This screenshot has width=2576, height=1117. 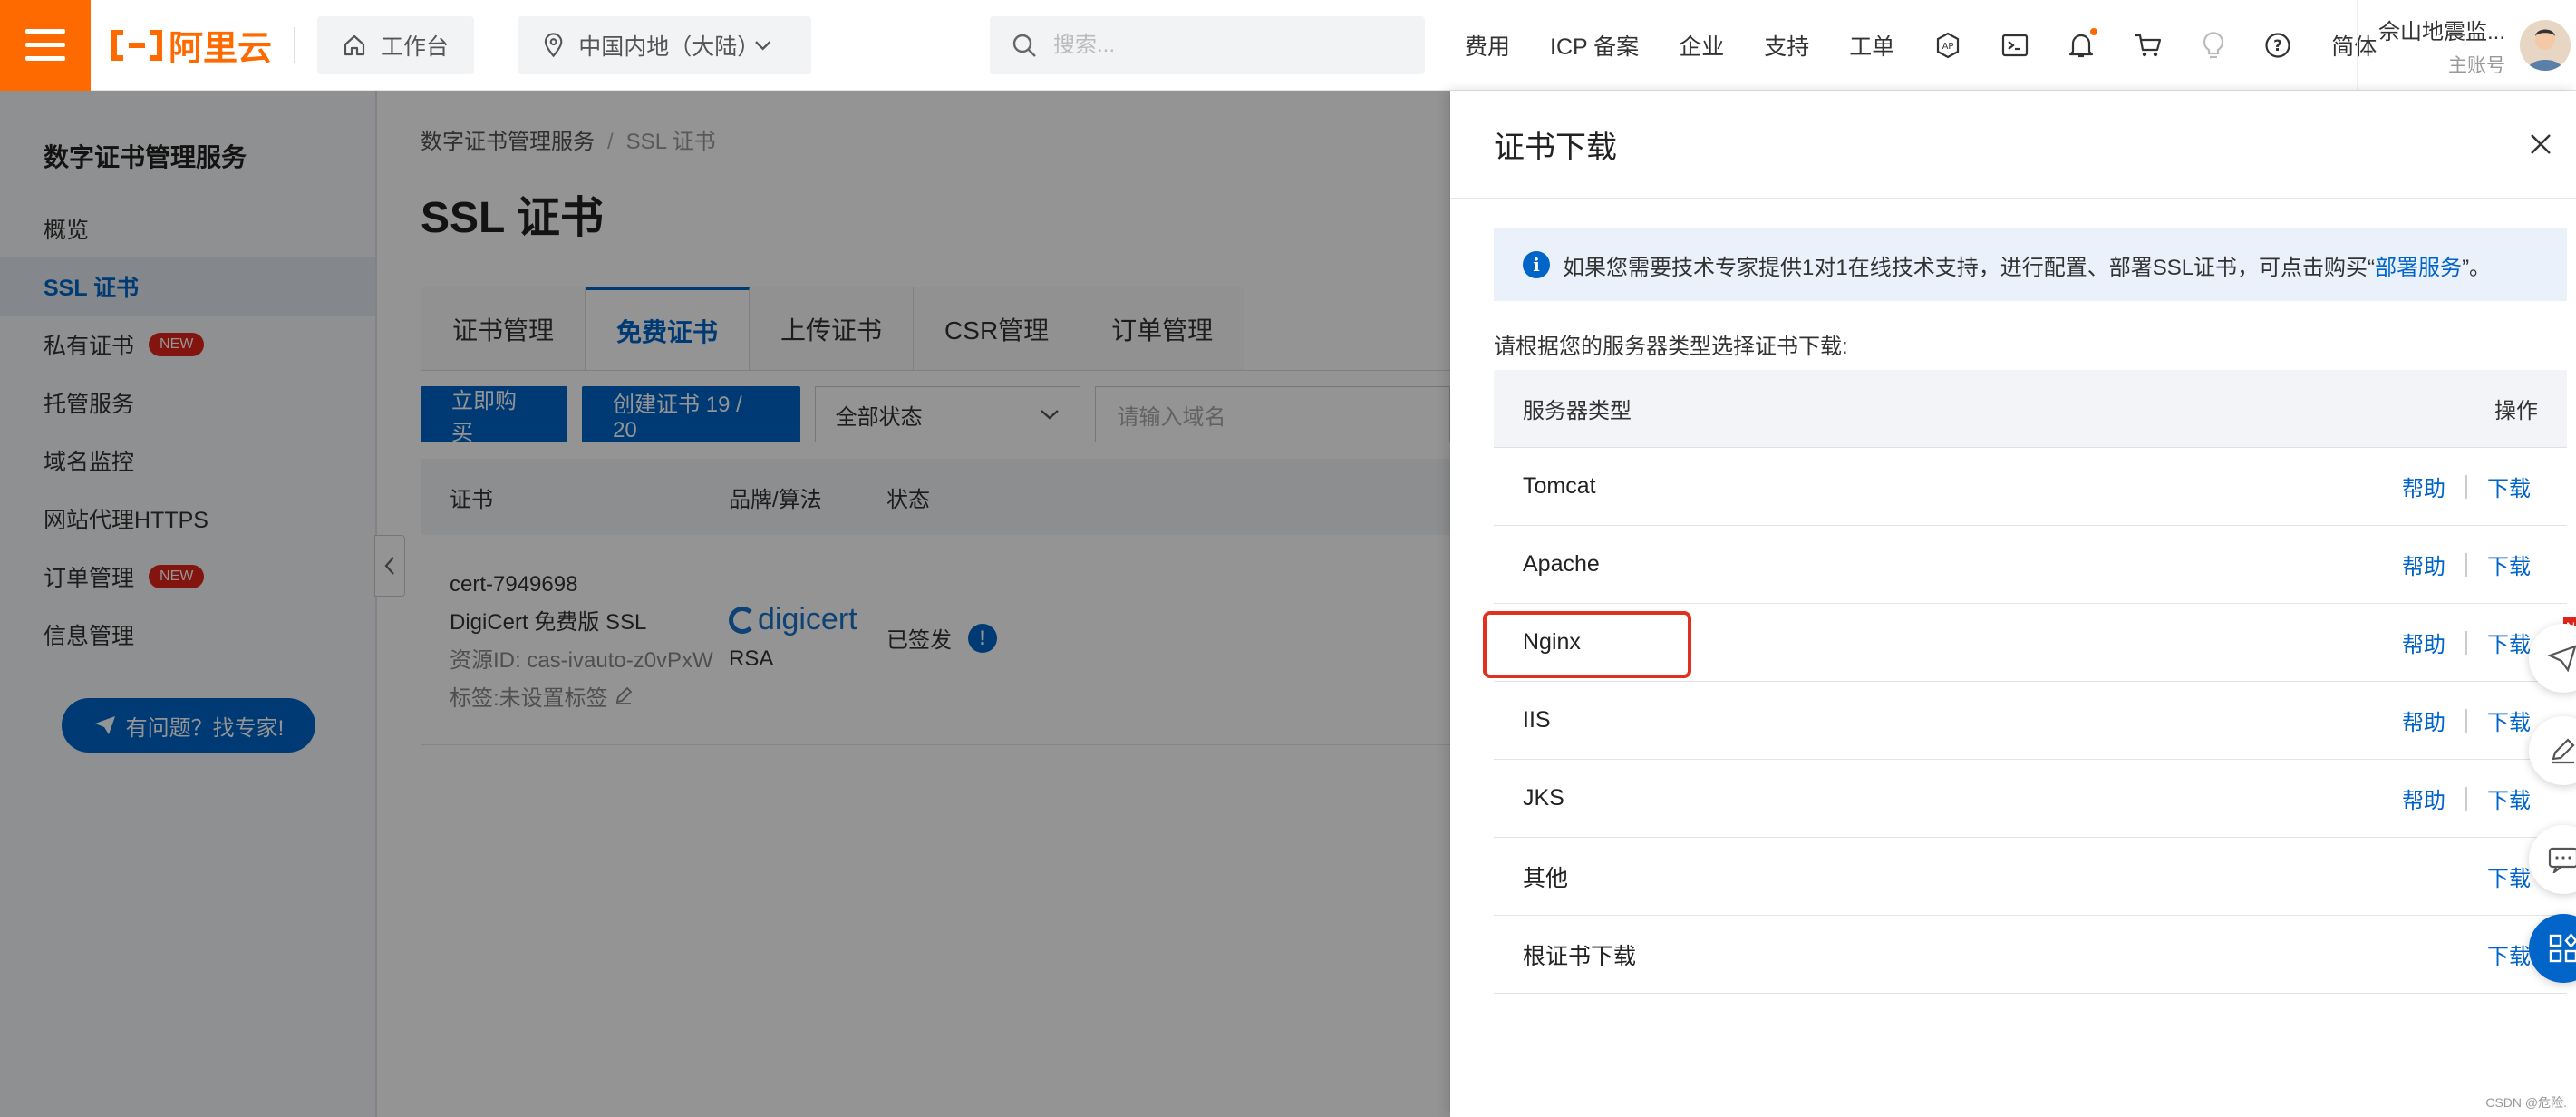 I want to click on top-bar: 阿里云 工作台 中国内地（大陆） 费用 ICP 备案 企业 支持 工单, so click(x=1288, y=45).